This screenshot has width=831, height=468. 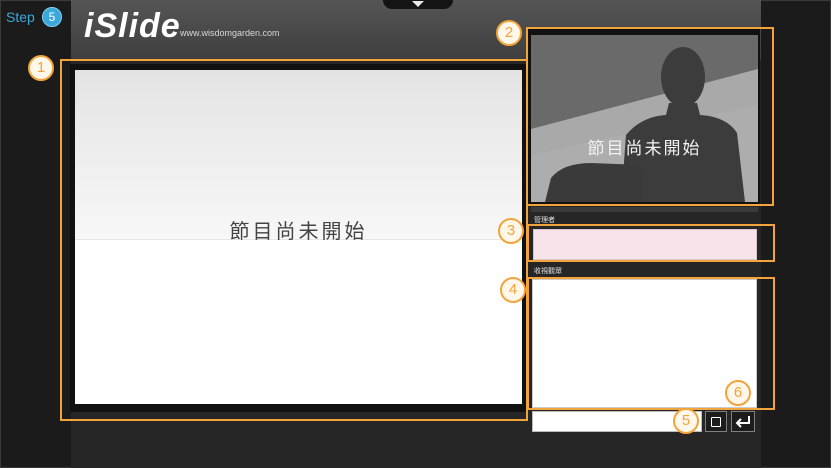 What do you see at coordinates (686, 421) in the screenshot?
I see `callout-badge-5: 5` at bounding box center [686, 421].